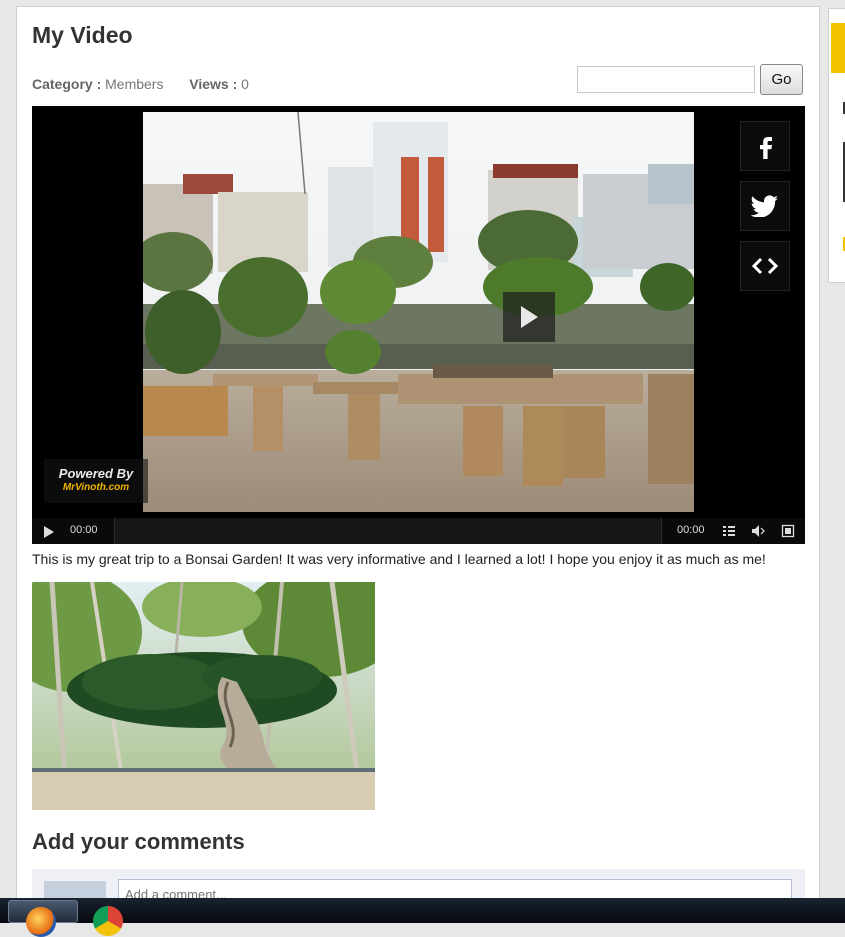  Describe the element at coordinates (781, 79) in the screenshot. I see `go-button: Go` at that location.